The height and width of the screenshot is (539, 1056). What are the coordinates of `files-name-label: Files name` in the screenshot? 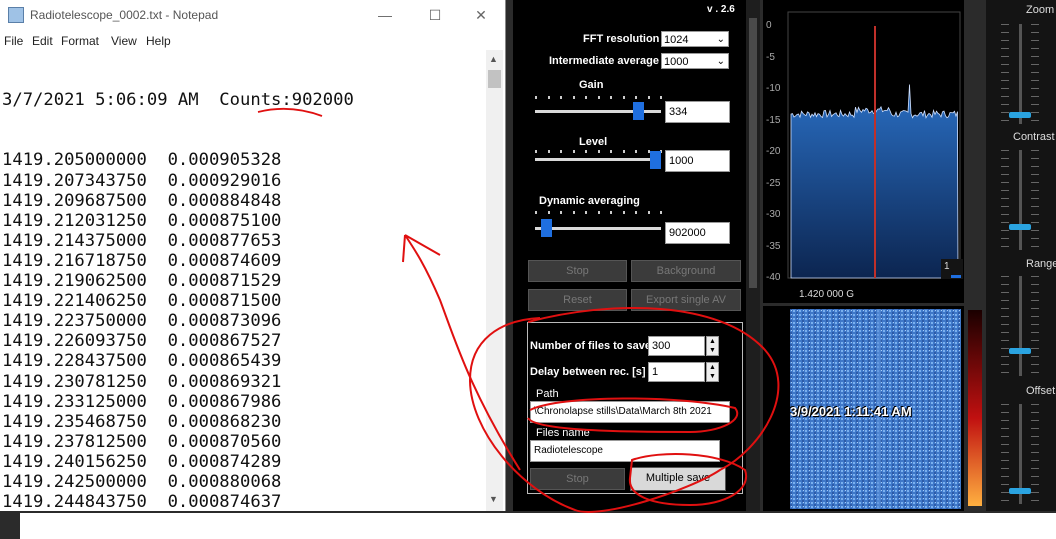 It's located at (563, 433).